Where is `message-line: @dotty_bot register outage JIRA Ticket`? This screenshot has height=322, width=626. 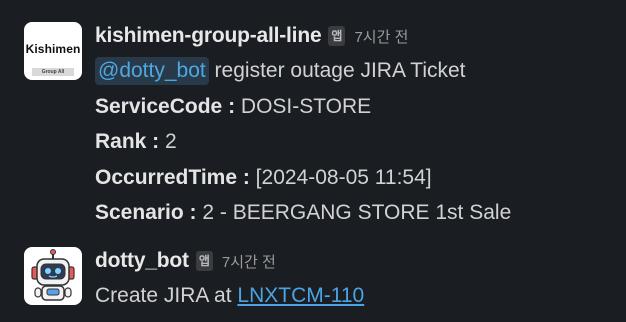 message-line: @dotty_bot register outage JIRA Ticket is located at coordinates (354, 71).